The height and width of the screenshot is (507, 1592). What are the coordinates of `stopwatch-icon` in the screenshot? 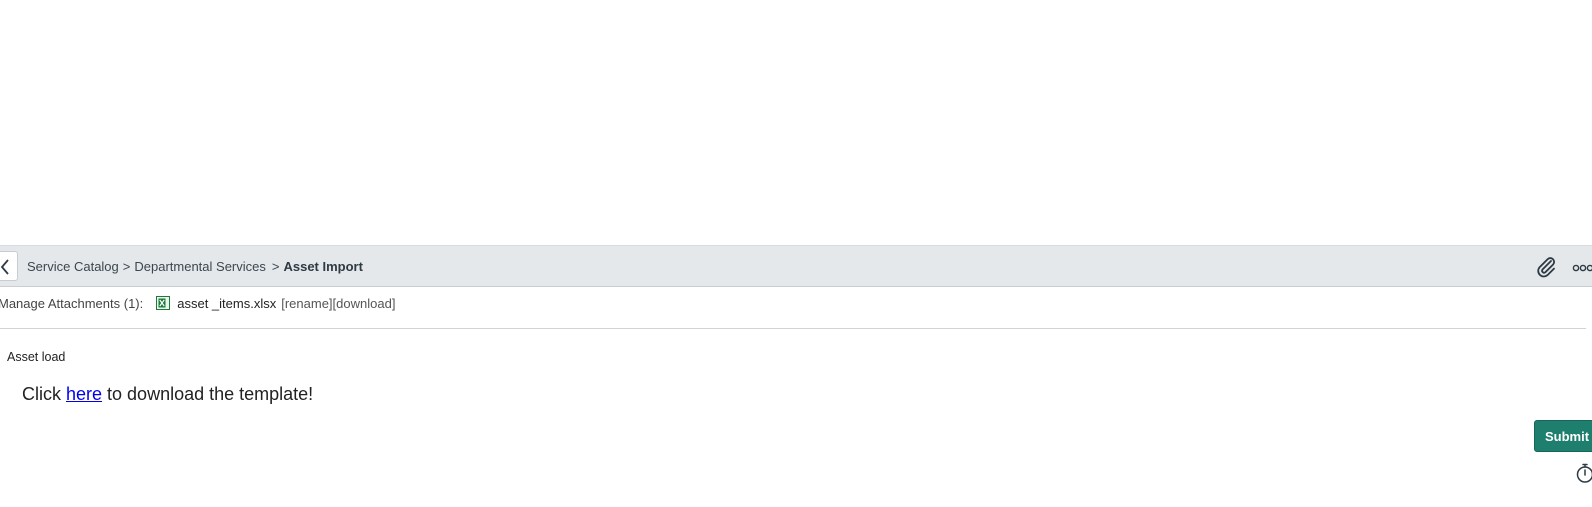 It's located at (1584, 473).